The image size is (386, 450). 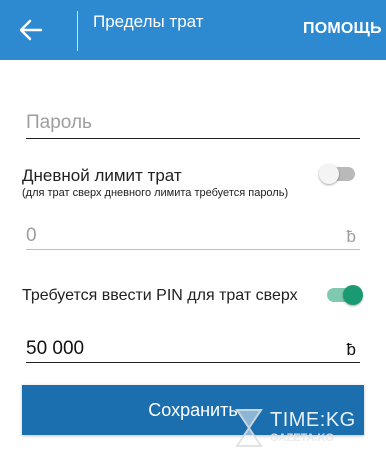 What do you see at coordinates (193, 236) in the screenshot?
I see `daily-limit-input: 0 ƀ` at bounding box center [193, 236].